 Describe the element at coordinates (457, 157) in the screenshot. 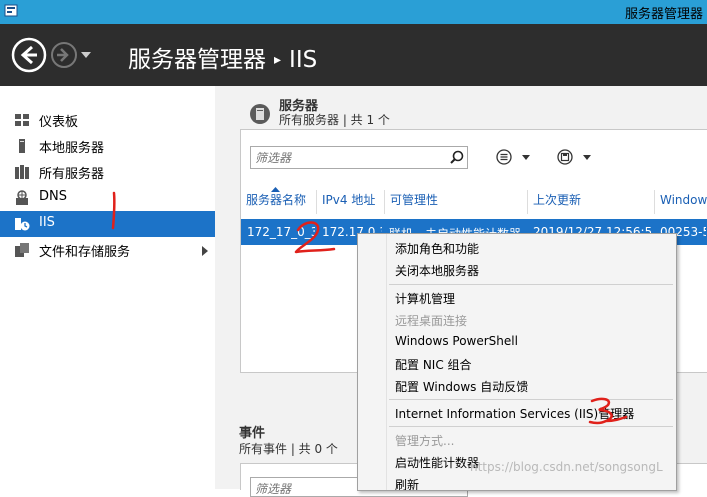

I see `search-icon` at that location.